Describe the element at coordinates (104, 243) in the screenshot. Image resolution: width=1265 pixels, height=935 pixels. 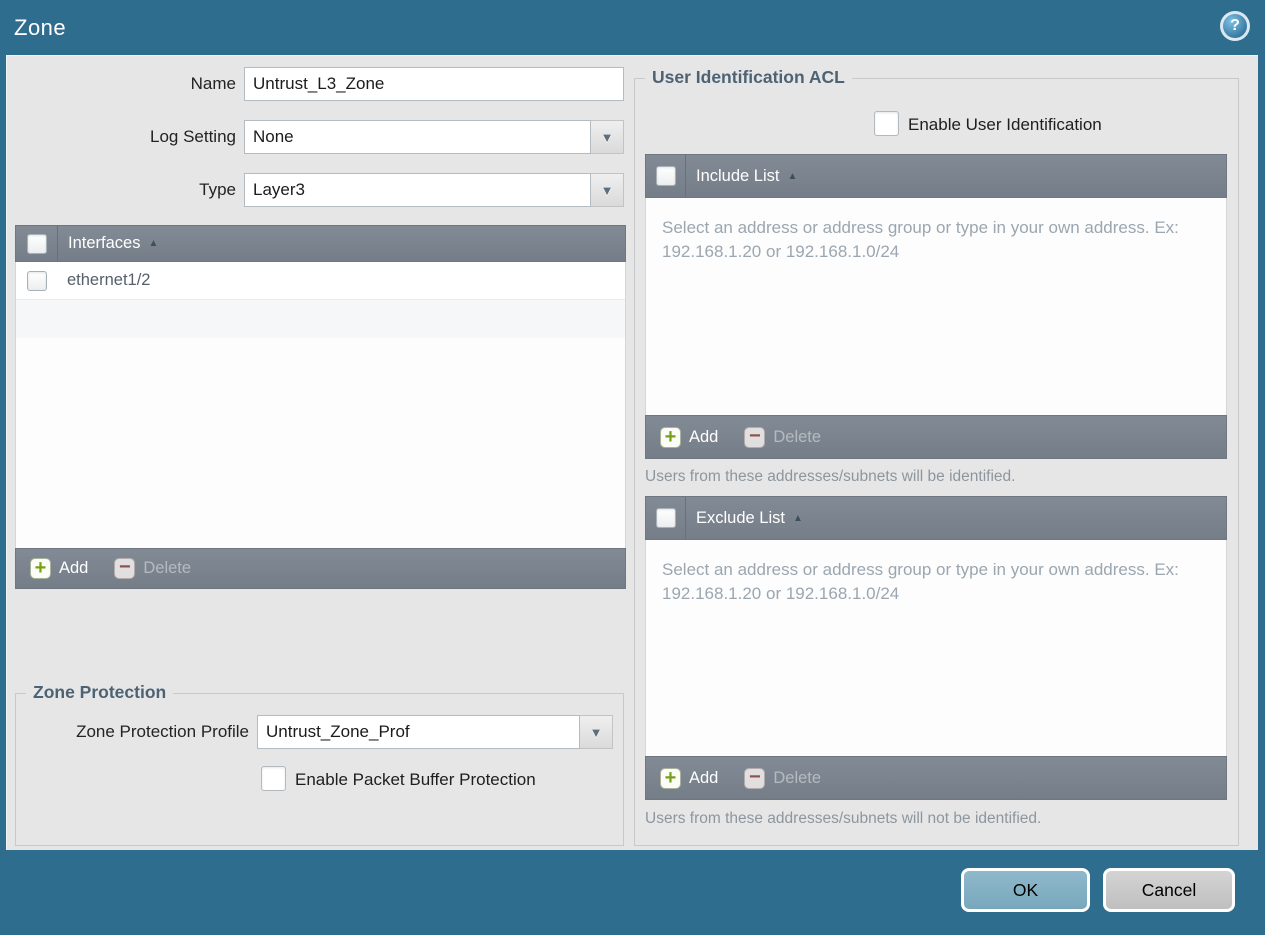
I see `interfaces-column-header: Interfaces` at that location.